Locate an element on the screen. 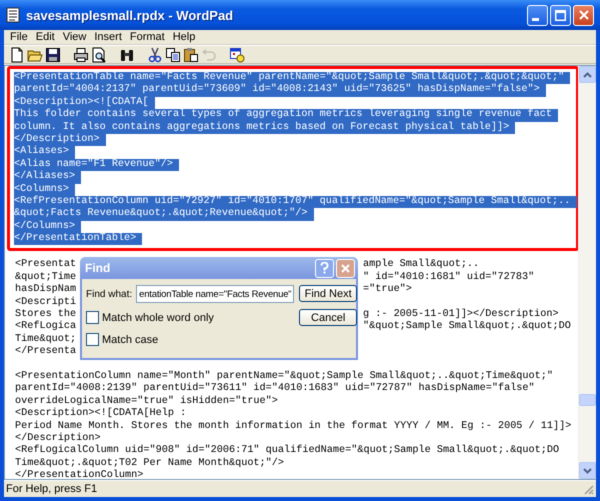 This screenshot has height=501, width=600. calendar-clock-icon is located at coordinates (237, 54).